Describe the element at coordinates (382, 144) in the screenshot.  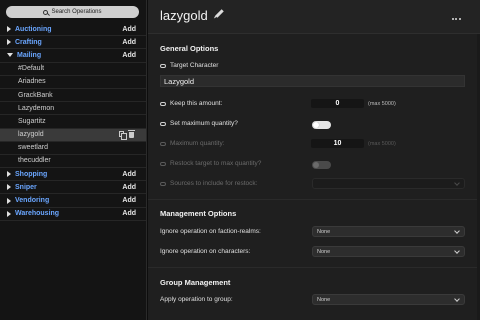
I see `max-quantity-hint: (max 5000)` at that location.